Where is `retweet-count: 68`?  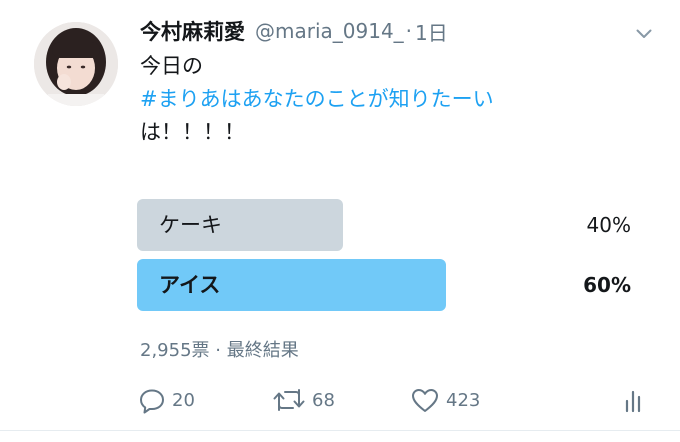
retweet-count: 68 is located at coordinates (323, 400).